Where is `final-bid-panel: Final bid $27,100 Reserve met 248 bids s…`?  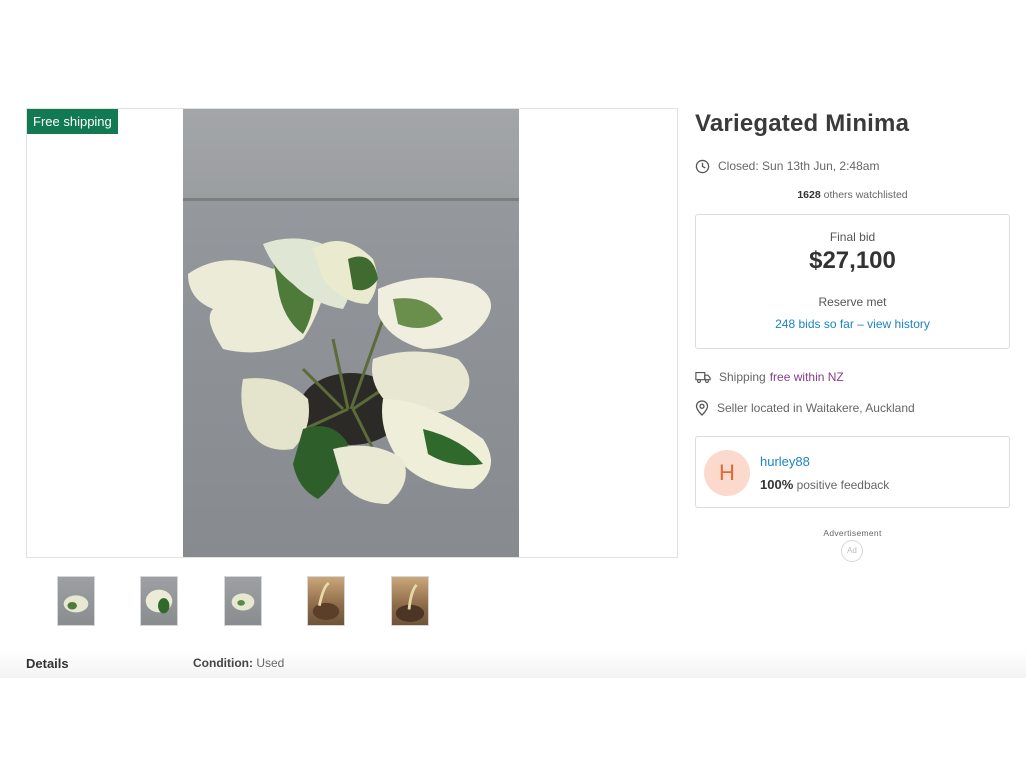 final-bid-panel: Final bid $27,100 Reserve met 248 bids s… is located at coordinates (852, 281).